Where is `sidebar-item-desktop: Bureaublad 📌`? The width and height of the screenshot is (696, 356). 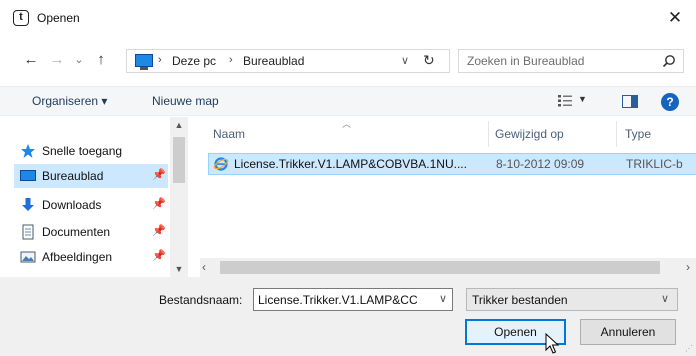 sidebar-item-desktop: Bureaublad 📌 is located at coordinates (91, 176).